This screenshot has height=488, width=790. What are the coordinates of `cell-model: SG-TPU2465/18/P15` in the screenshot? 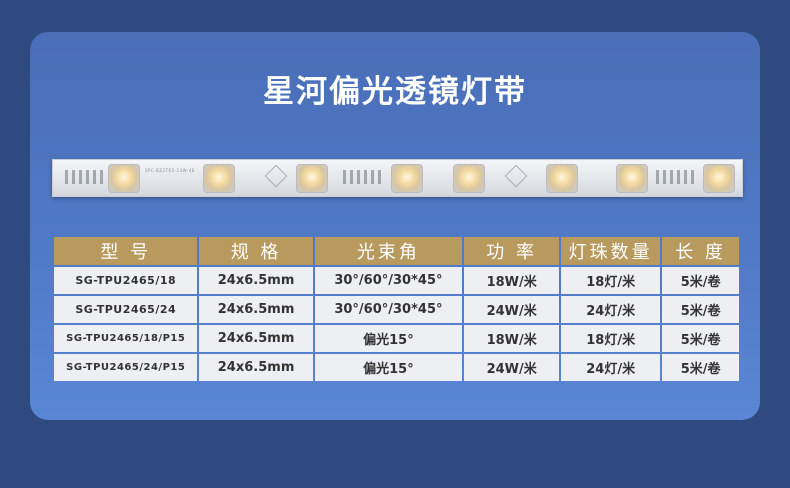 It's located at (126, 338).